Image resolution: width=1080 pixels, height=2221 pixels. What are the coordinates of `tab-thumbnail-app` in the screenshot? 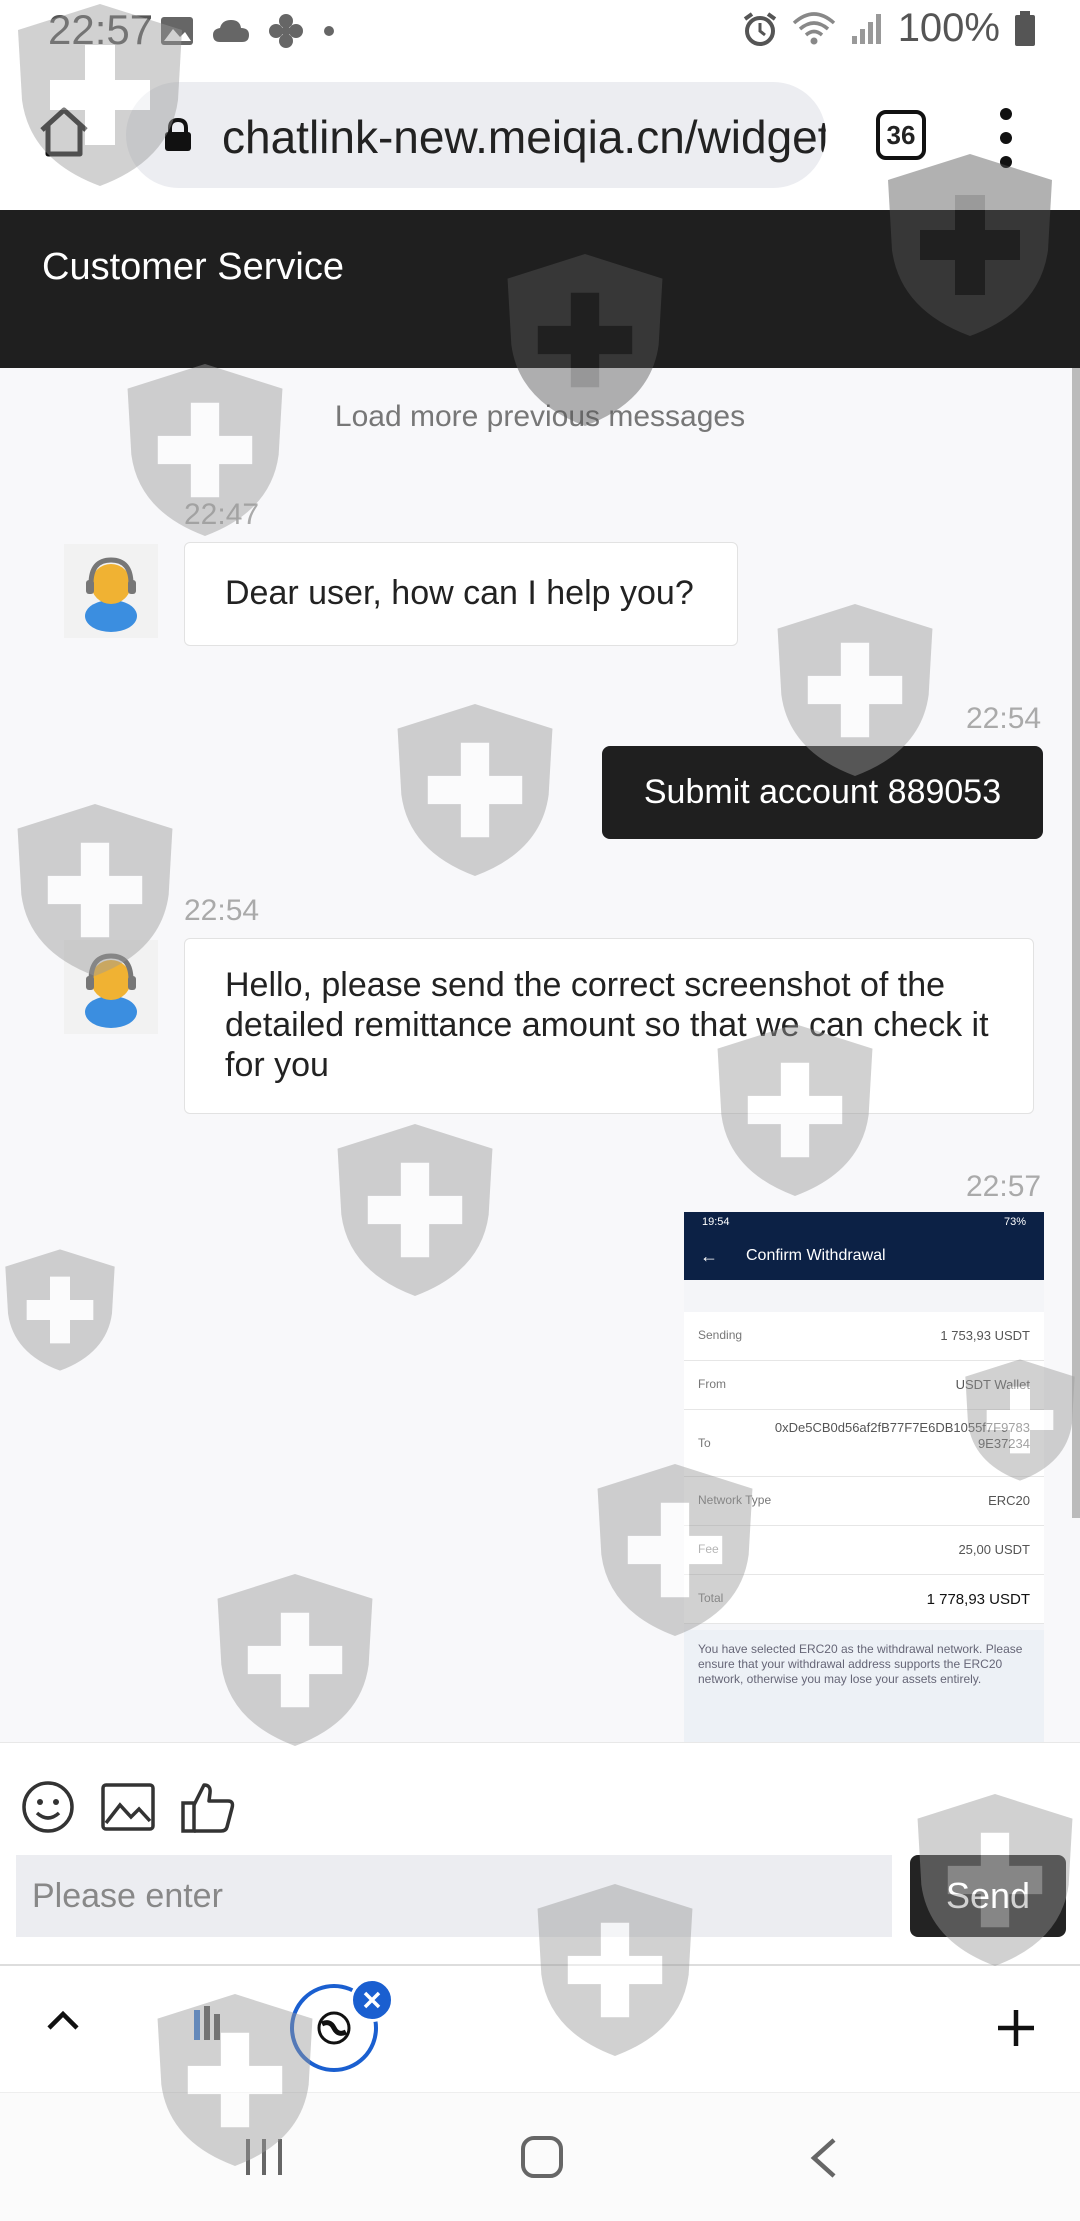 It's located at (210, 2026).